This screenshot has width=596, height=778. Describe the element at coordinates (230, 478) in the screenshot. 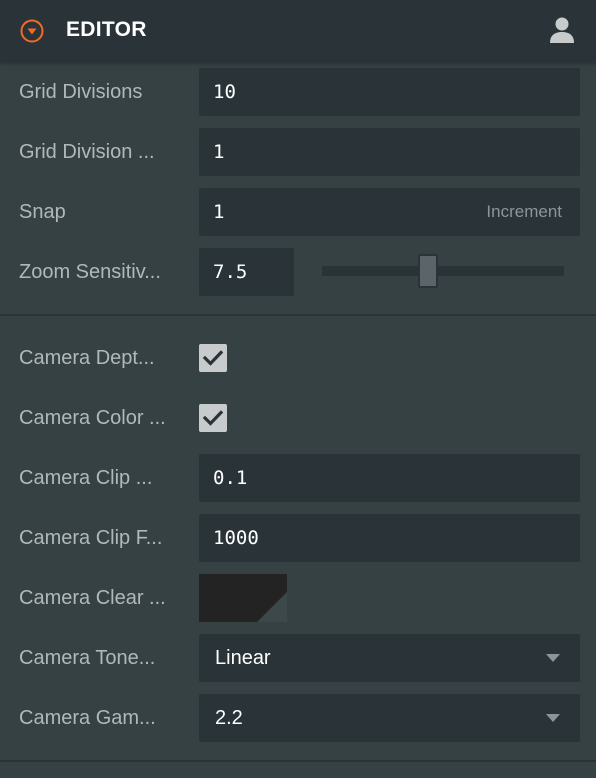

I see `camera-clip-near-value: 0.1` at that location.